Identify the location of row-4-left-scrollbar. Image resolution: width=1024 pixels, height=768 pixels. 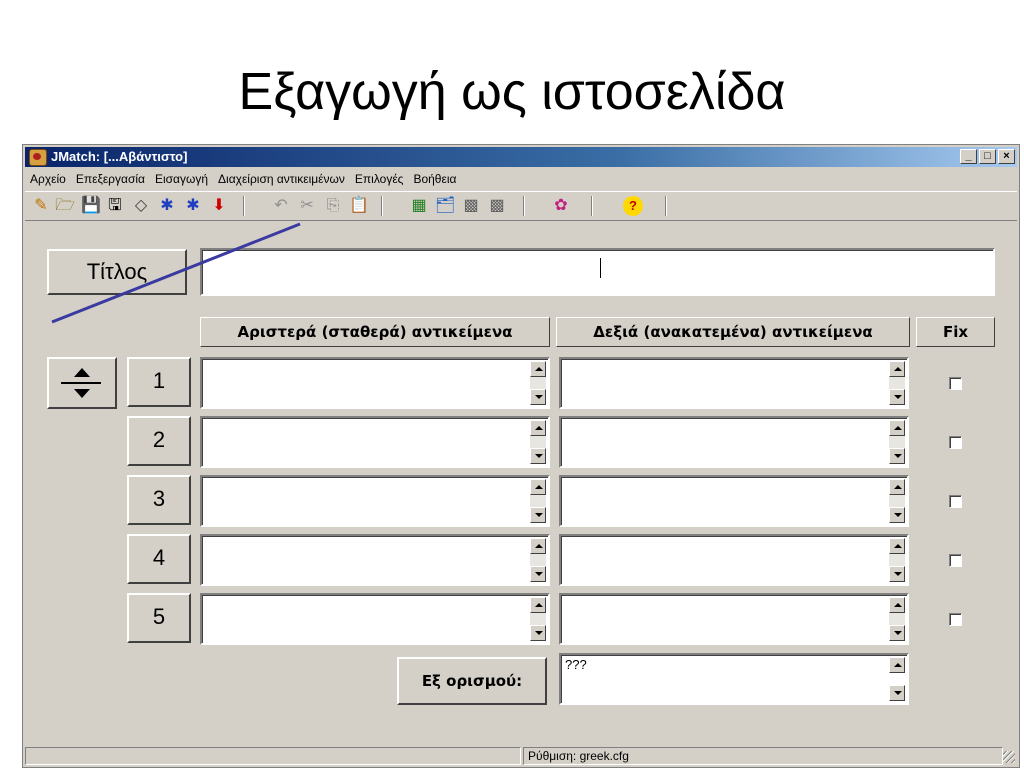
(538, 560).